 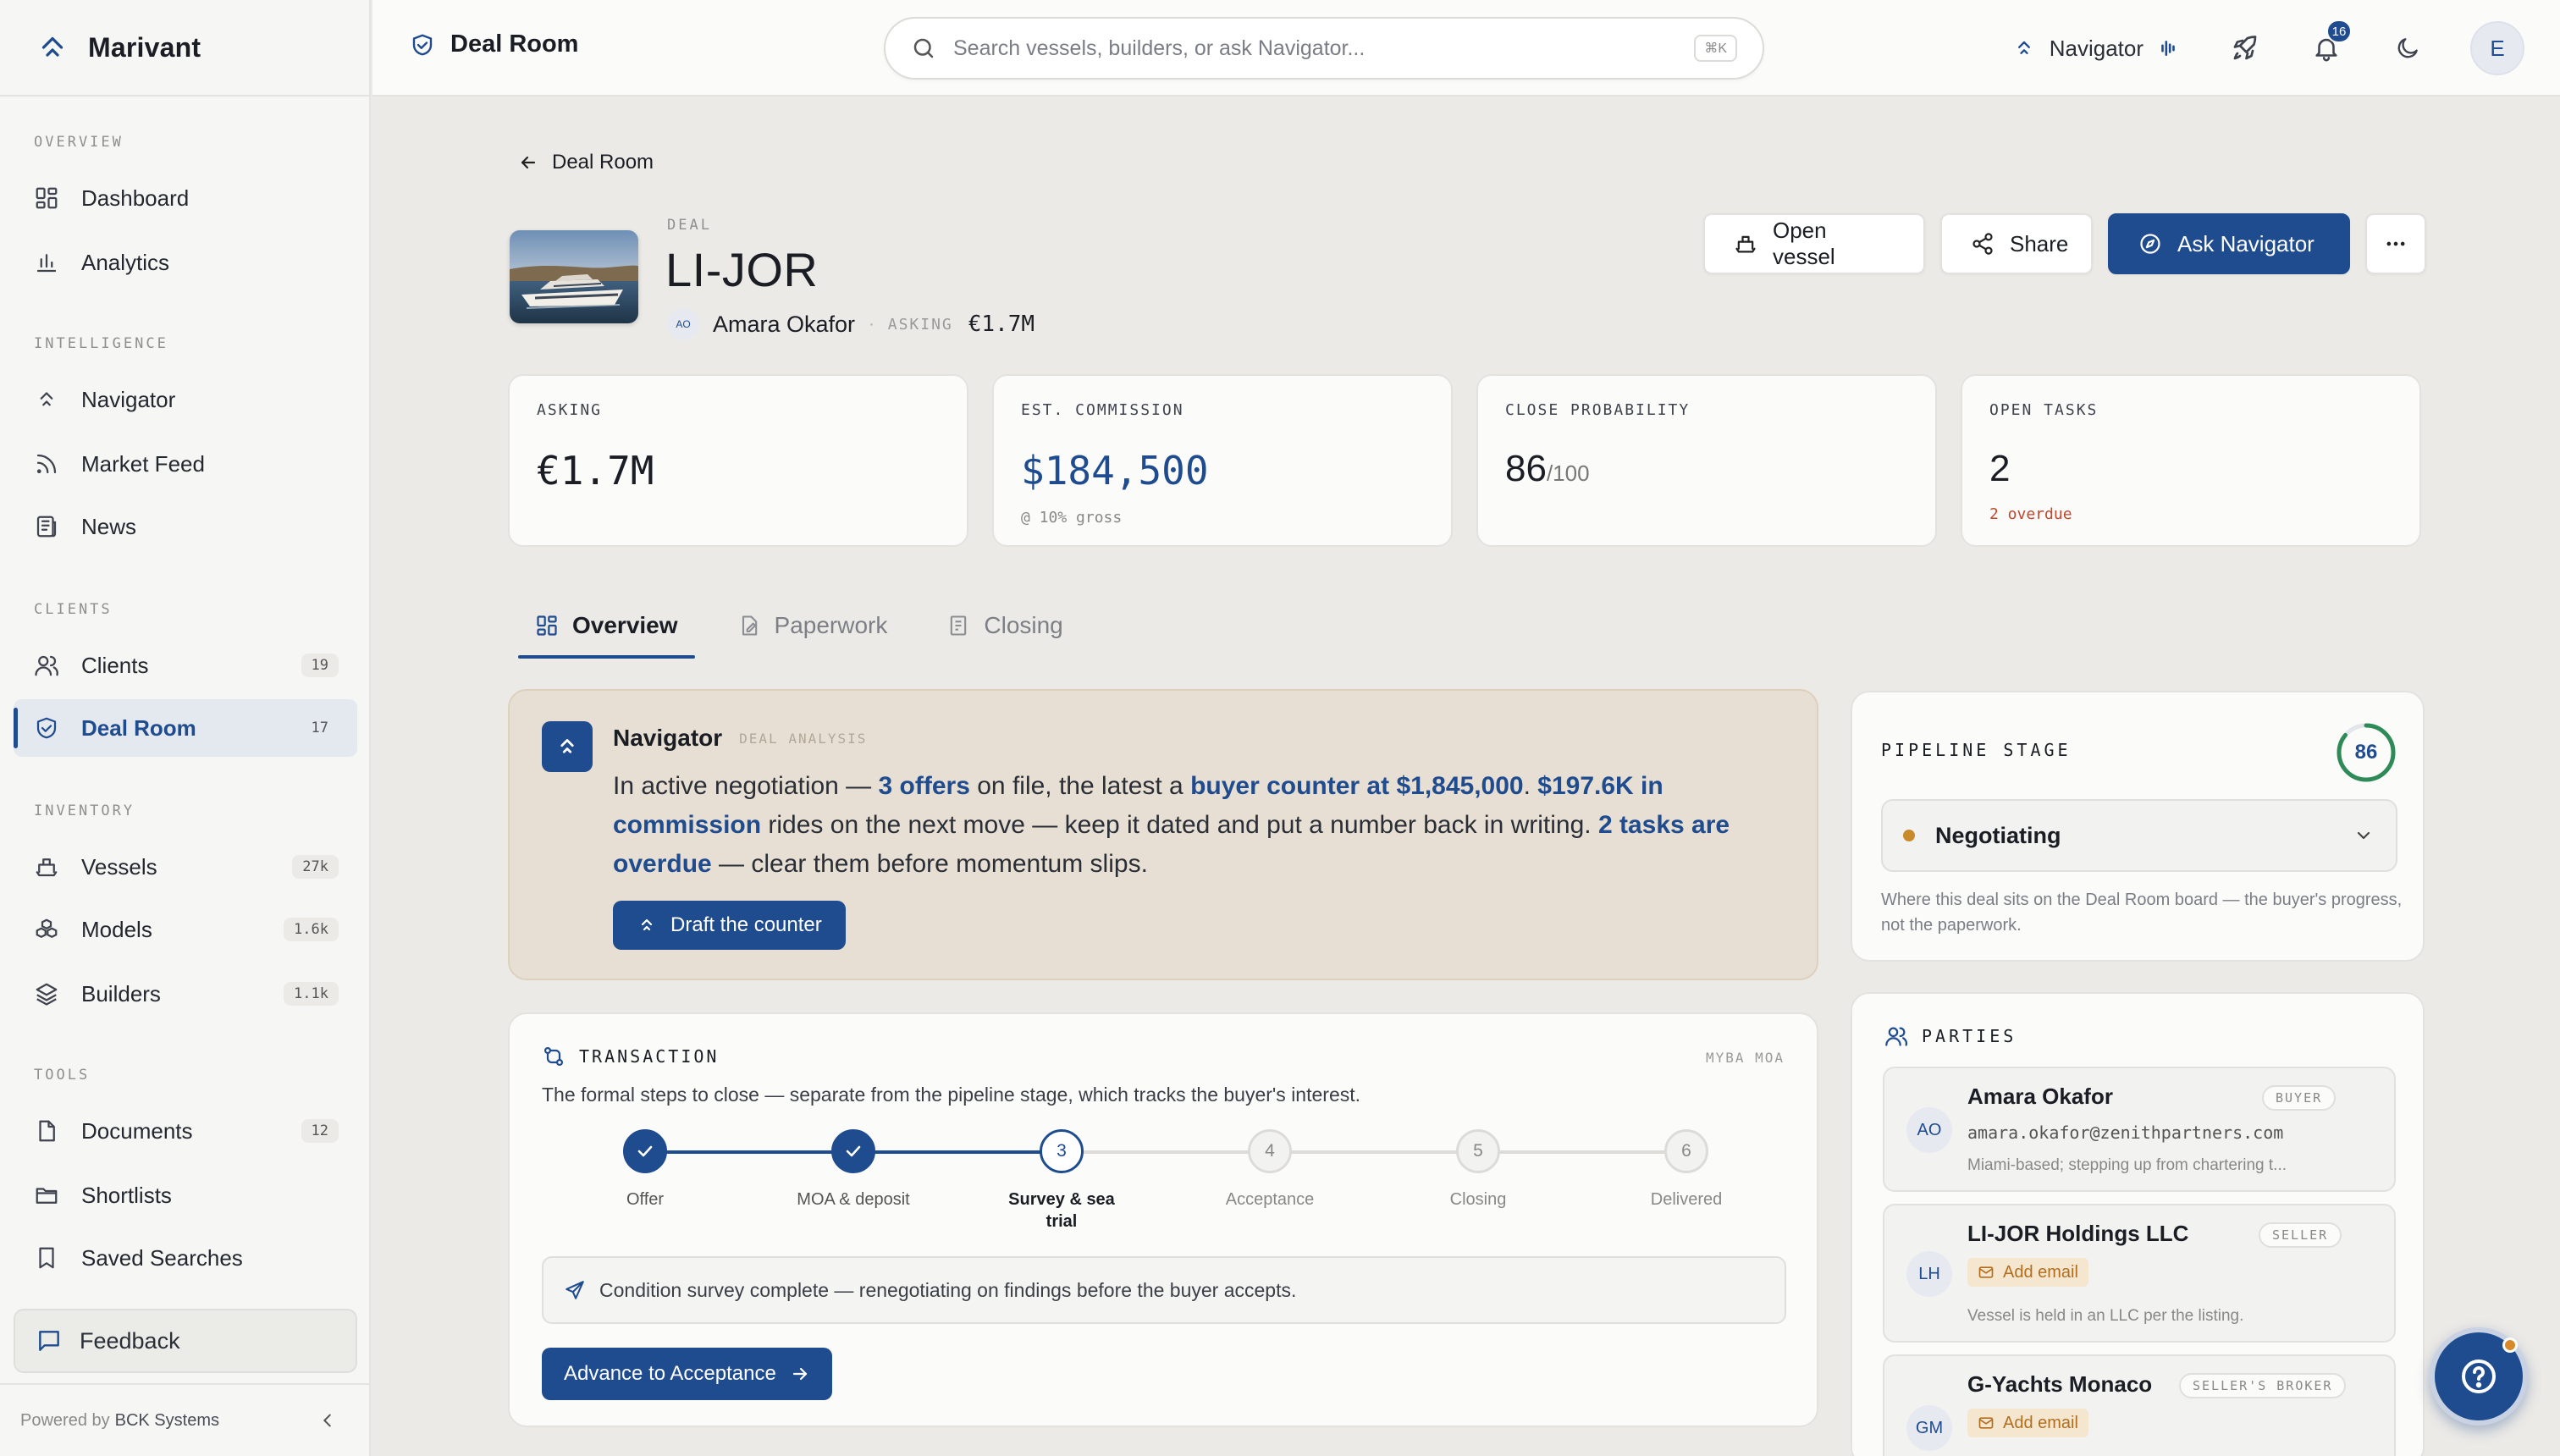 What do you see at coordinates (2286, 48) in the screenshot?
I see `top-actions: Navigator 16 E` at bounding box center [2286, 48].